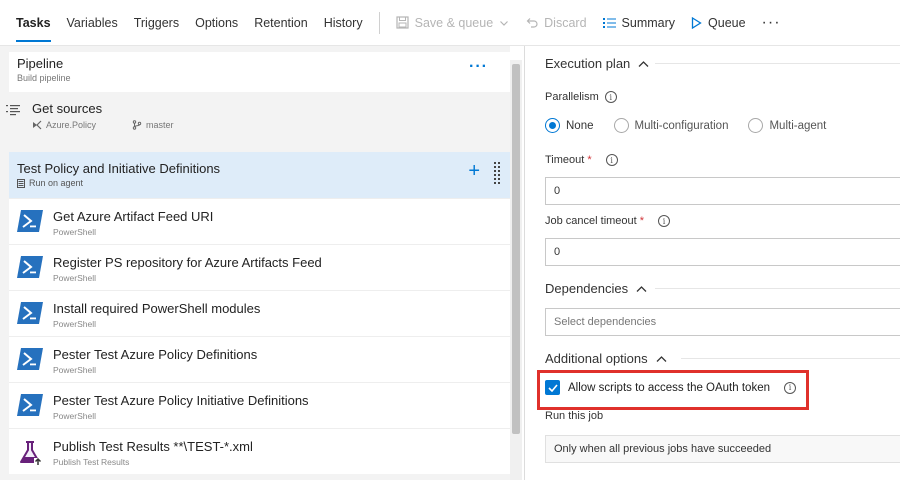 Image resolution: width=900 pixels, height=480 pixels. Describe the element at coordinates (133, 216) in the screenshot. I see `task-title: Get Azure Artifact Feed URI` at that location.